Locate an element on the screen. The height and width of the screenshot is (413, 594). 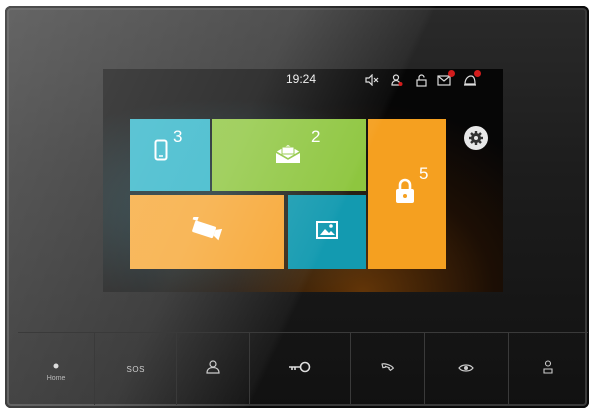
lock-count: 5 is located at coordinates (424, 173).